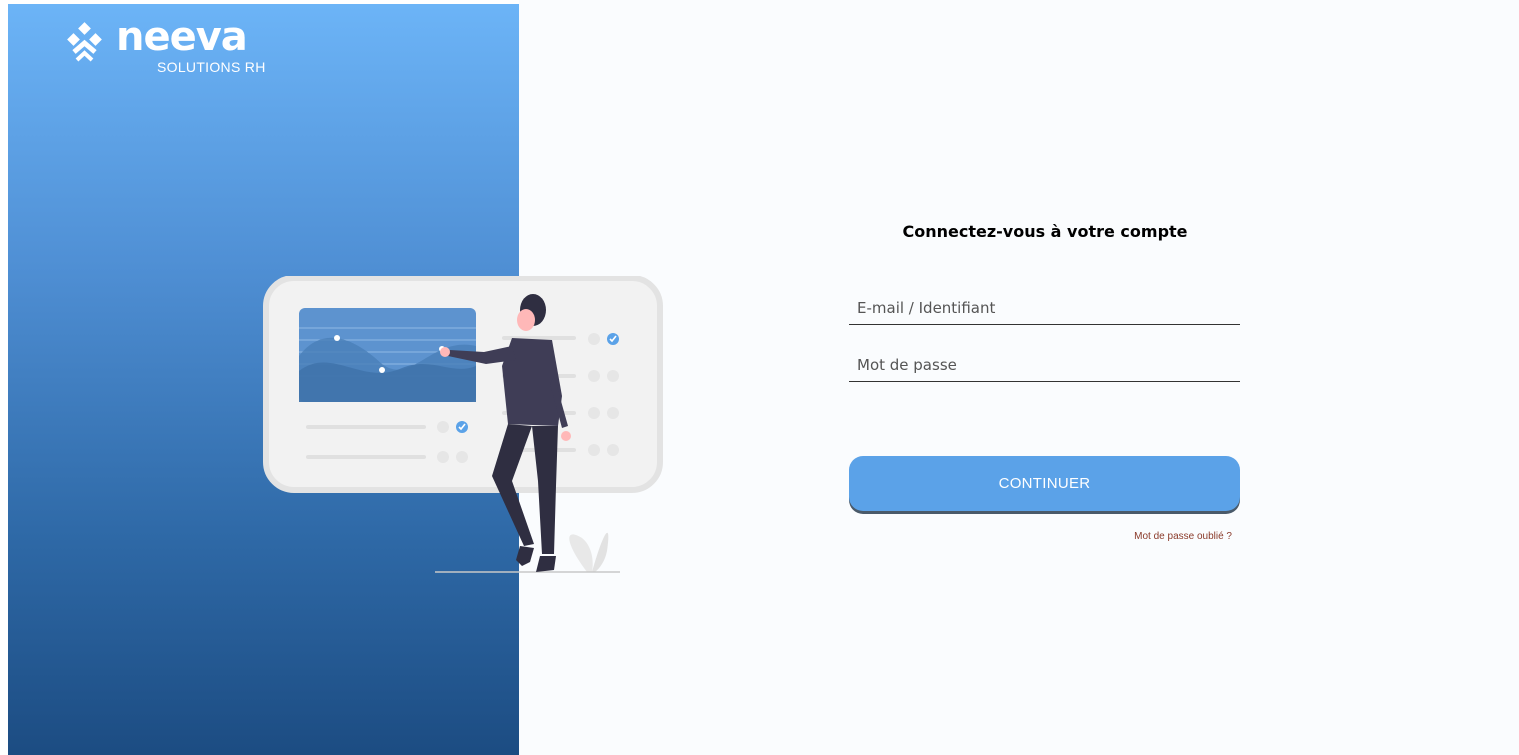 This screenshot has width=1519, height=755. I want to click on brand-tagline: SOLUTIONS RH, so click(211, 67).